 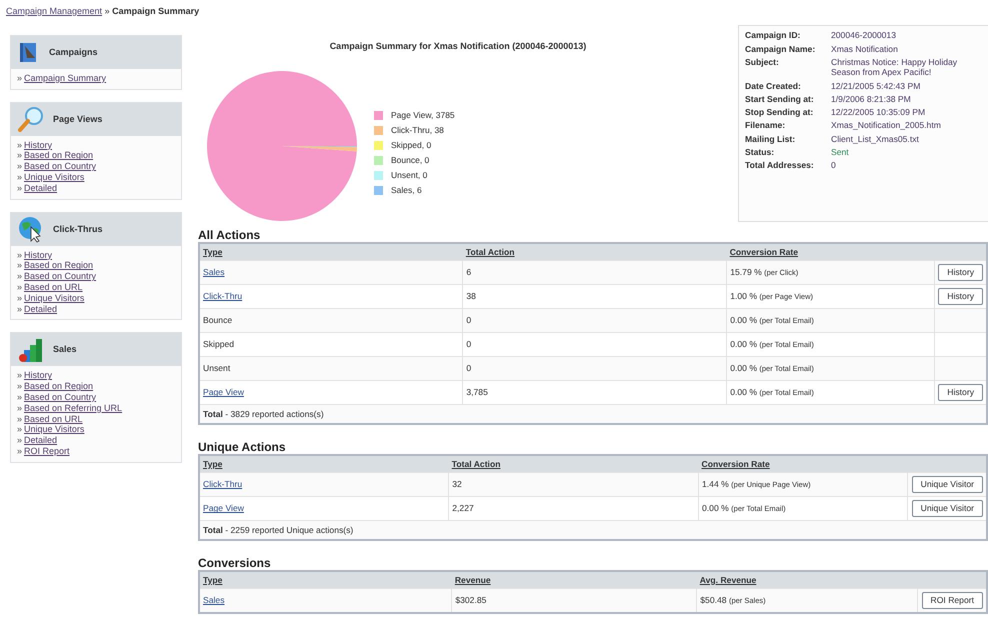 What do you see at coordinates (759, 152) in the screenshot?
I see `info-label: Status:` at bounding box center [759, 152].